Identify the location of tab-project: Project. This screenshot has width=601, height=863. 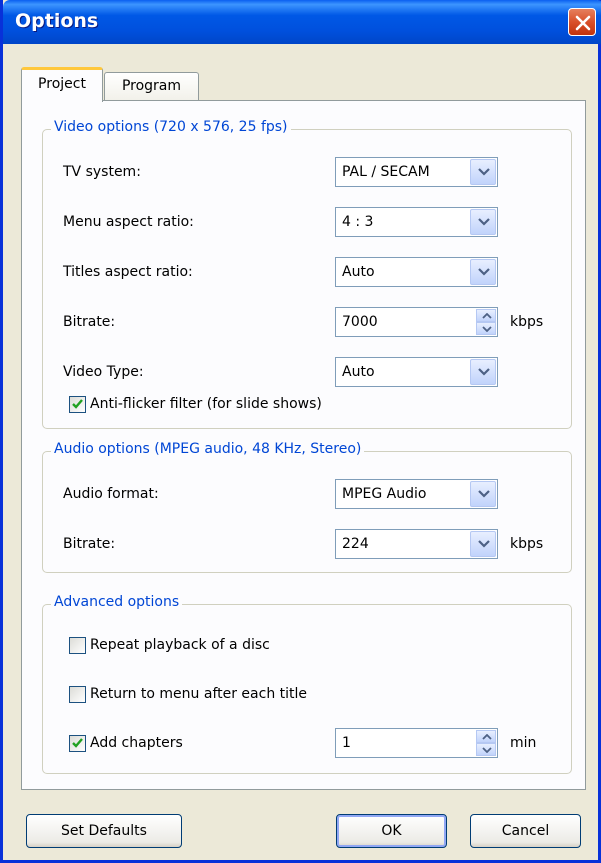
(62, 84).